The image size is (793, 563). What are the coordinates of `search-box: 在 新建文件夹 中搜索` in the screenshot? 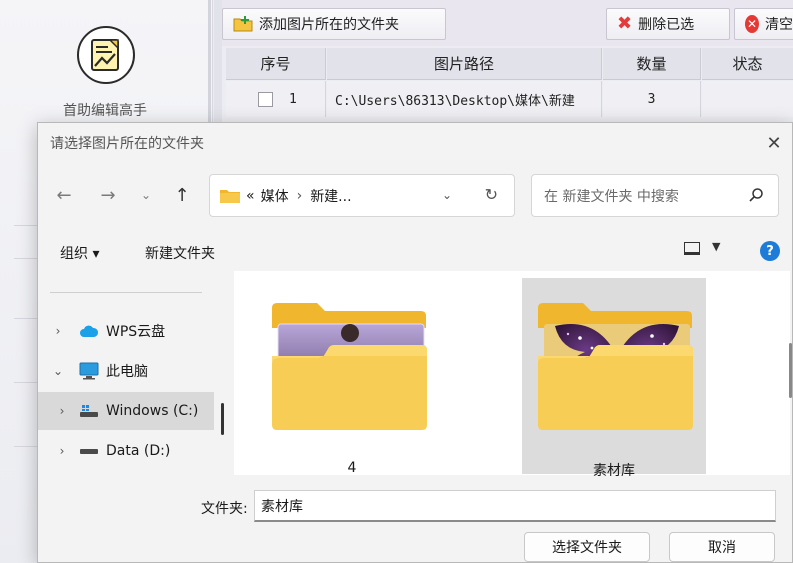 It's located at (655, 195).